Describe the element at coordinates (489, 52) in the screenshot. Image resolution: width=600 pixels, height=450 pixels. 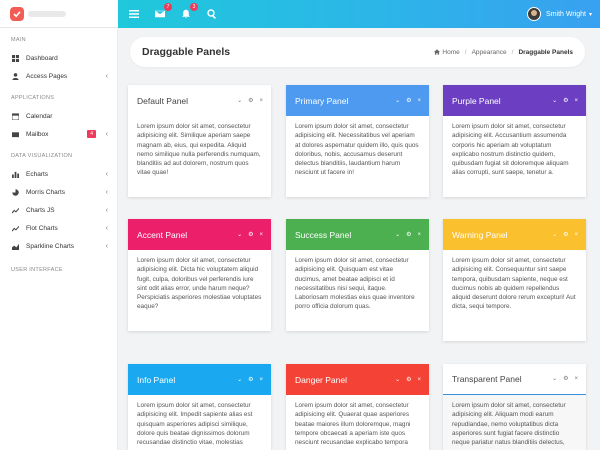
I see `breadcrumb-appearance: Appearance` at that location.